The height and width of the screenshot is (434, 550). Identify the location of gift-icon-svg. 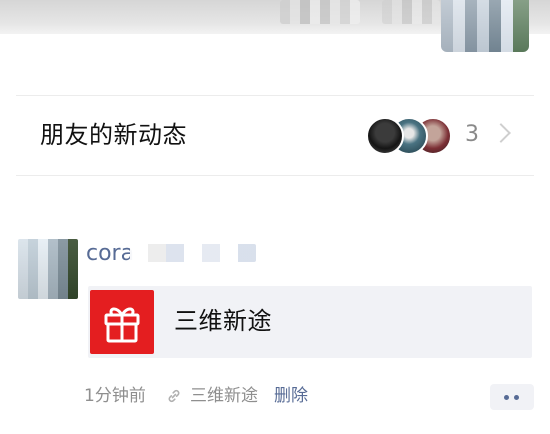
(122, 325).